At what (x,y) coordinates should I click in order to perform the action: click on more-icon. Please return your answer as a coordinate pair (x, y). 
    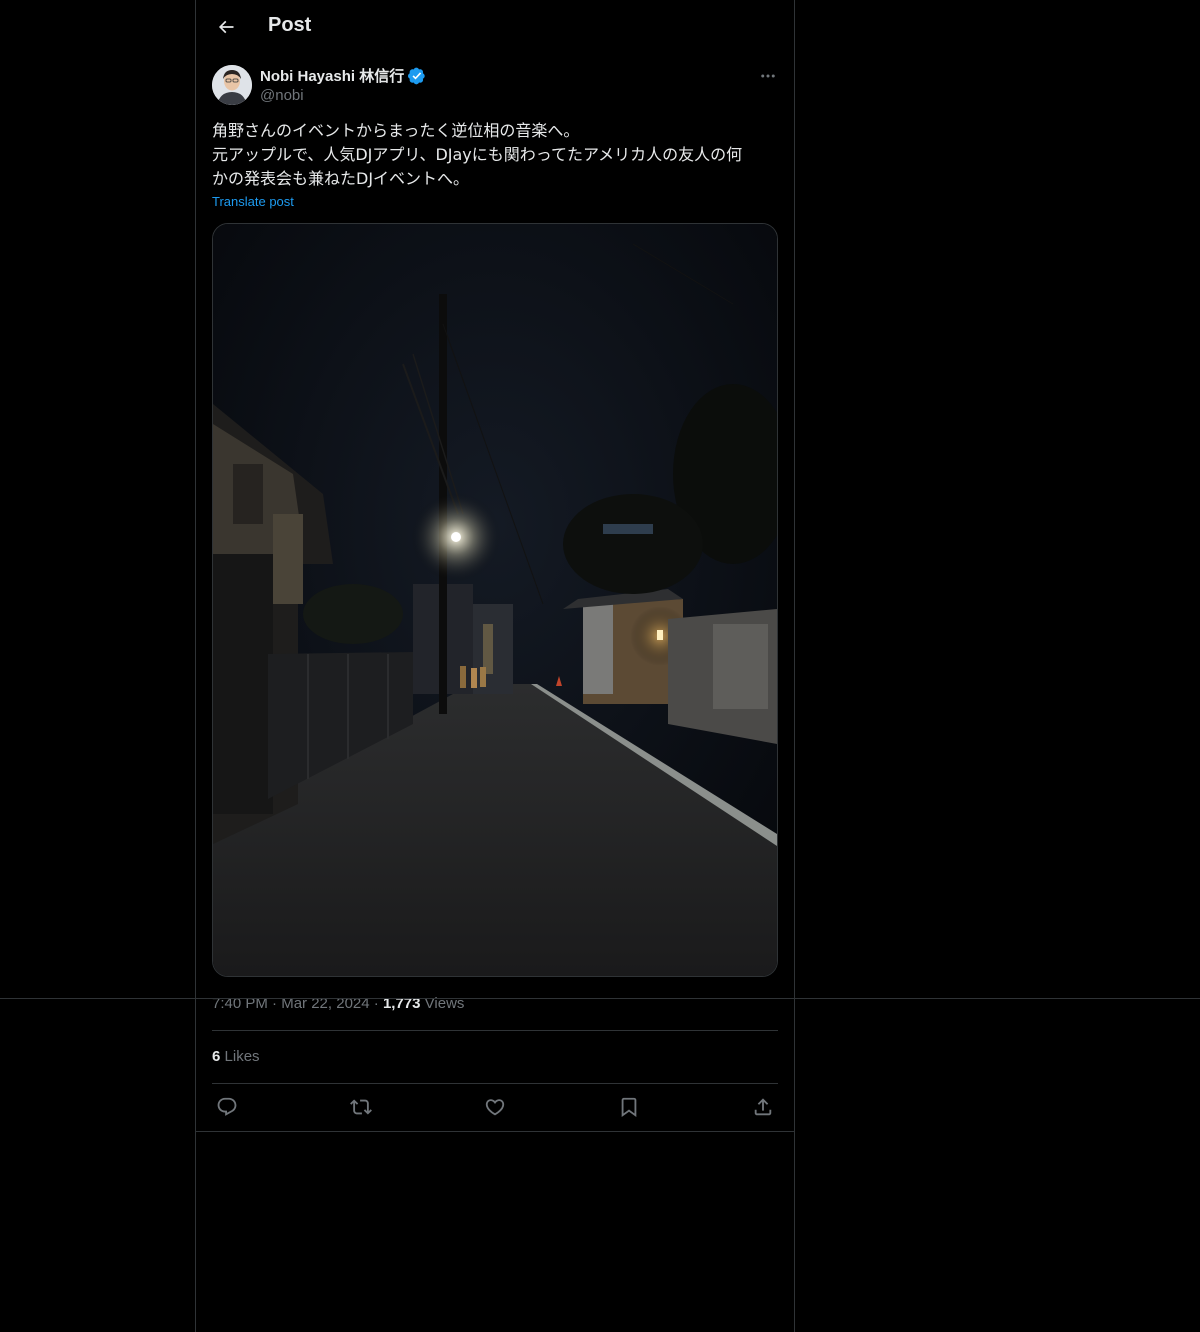
    Looking at the image, I should click on (768, 76).